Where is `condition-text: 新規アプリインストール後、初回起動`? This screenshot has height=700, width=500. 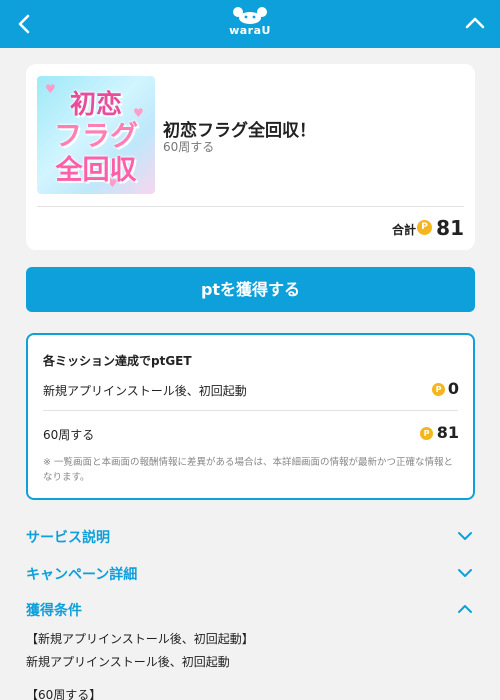
condition-text: 新規アプリインストール後、初回起動 is located at coordinates (128, 662).